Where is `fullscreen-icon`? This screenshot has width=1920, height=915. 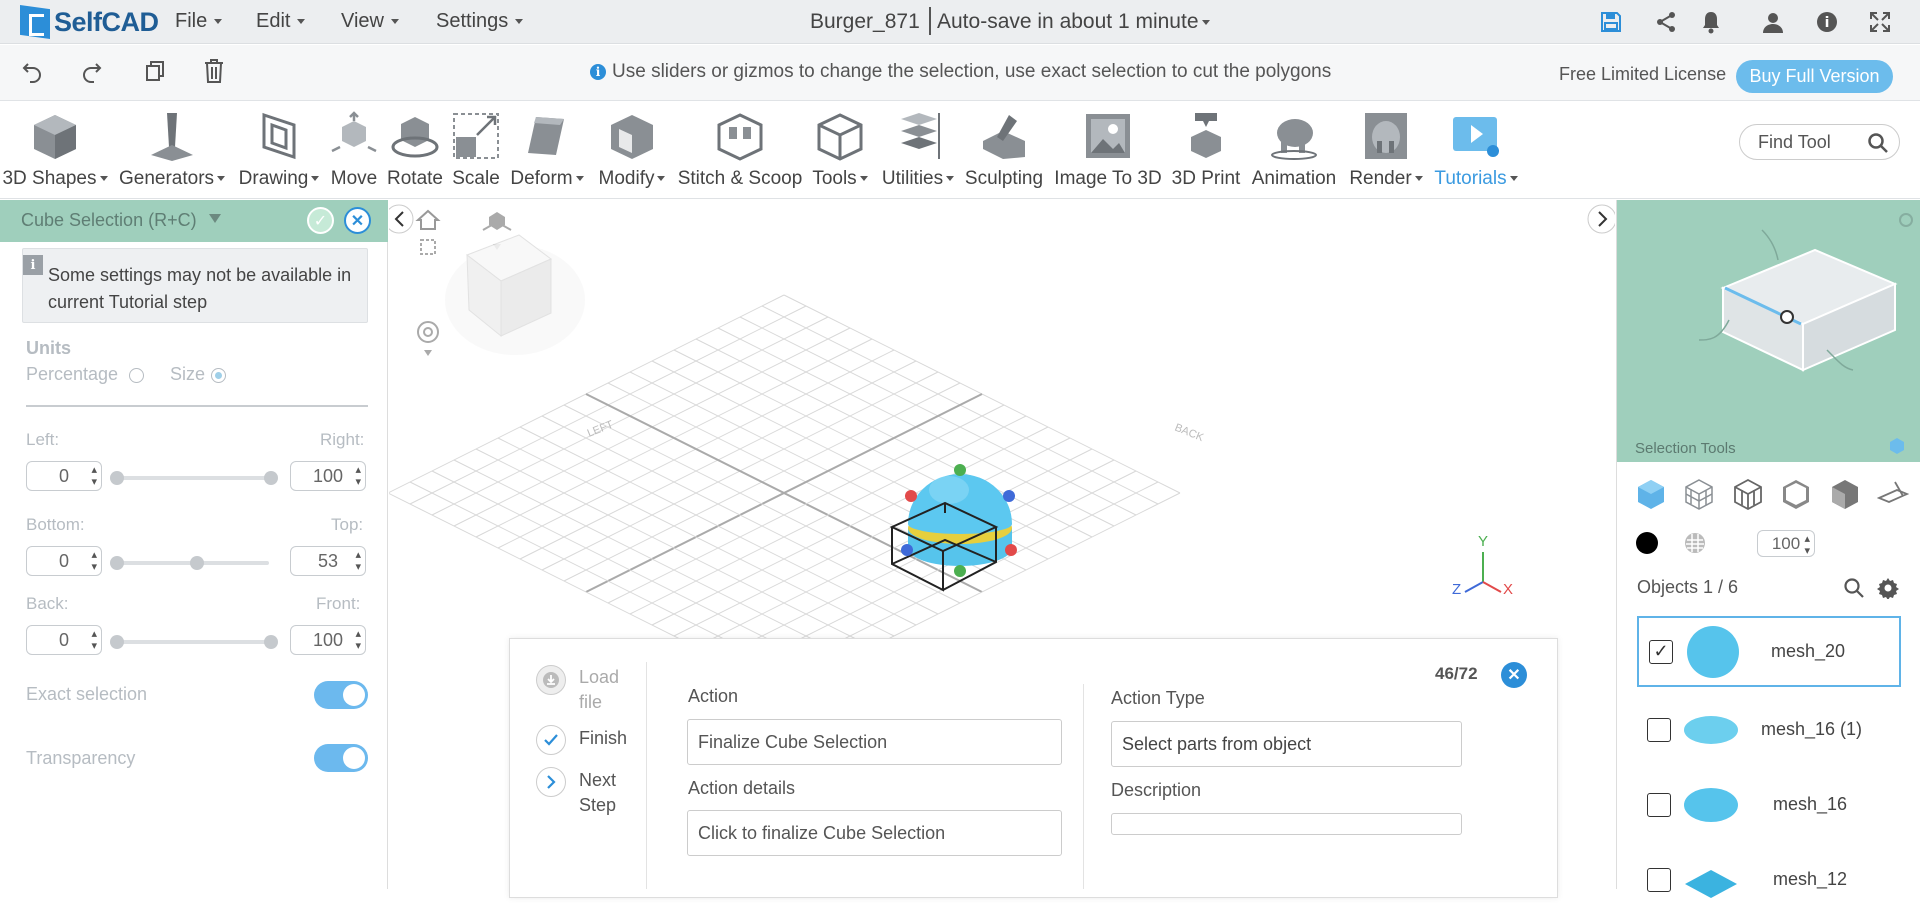
fullscreen-icon is located at coordinates (1880, 22).